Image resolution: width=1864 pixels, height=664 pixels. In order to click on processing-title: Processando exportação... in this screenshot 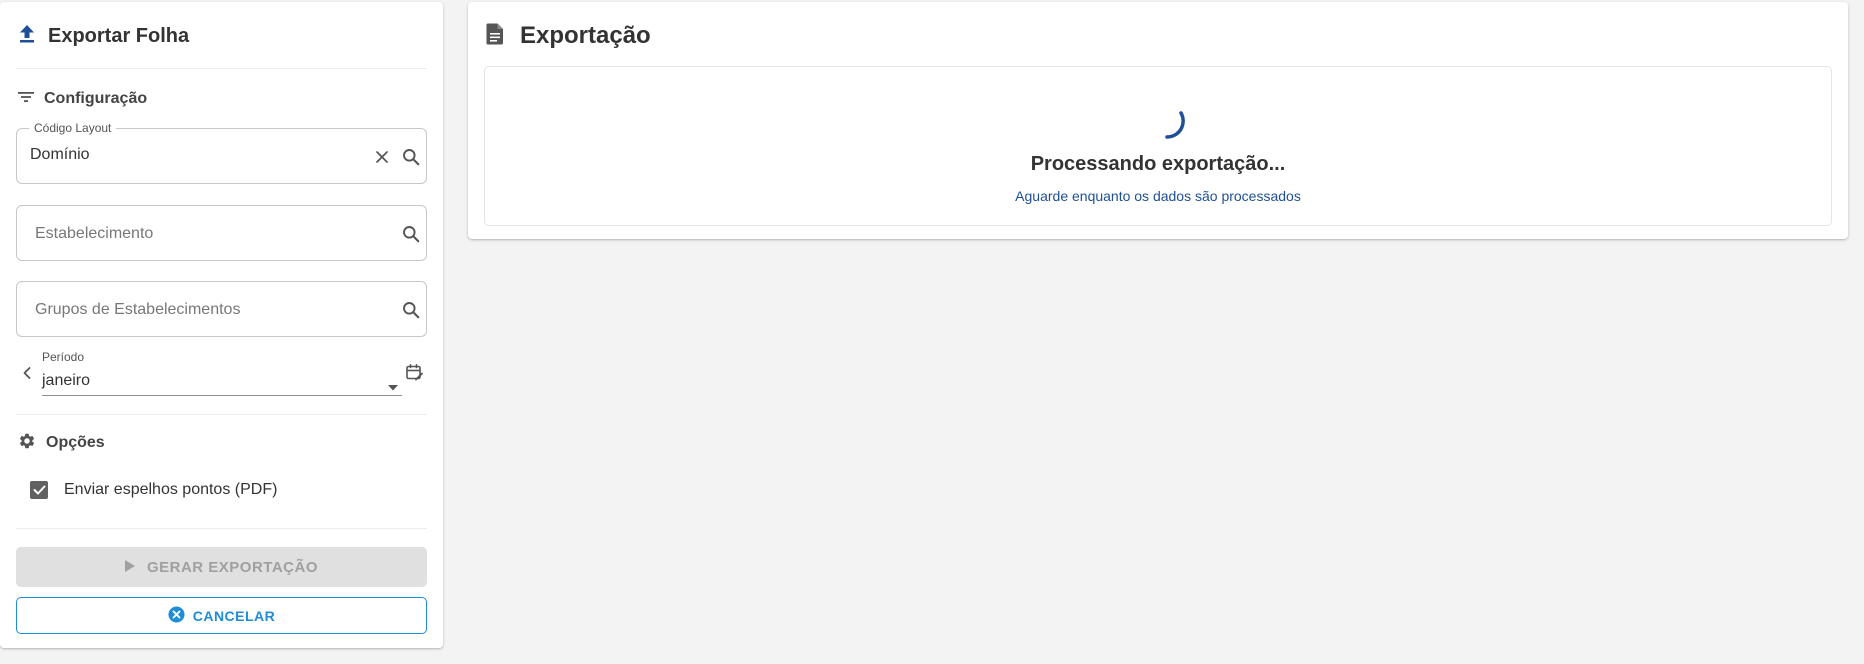, I will do `click(1158, 164)`.